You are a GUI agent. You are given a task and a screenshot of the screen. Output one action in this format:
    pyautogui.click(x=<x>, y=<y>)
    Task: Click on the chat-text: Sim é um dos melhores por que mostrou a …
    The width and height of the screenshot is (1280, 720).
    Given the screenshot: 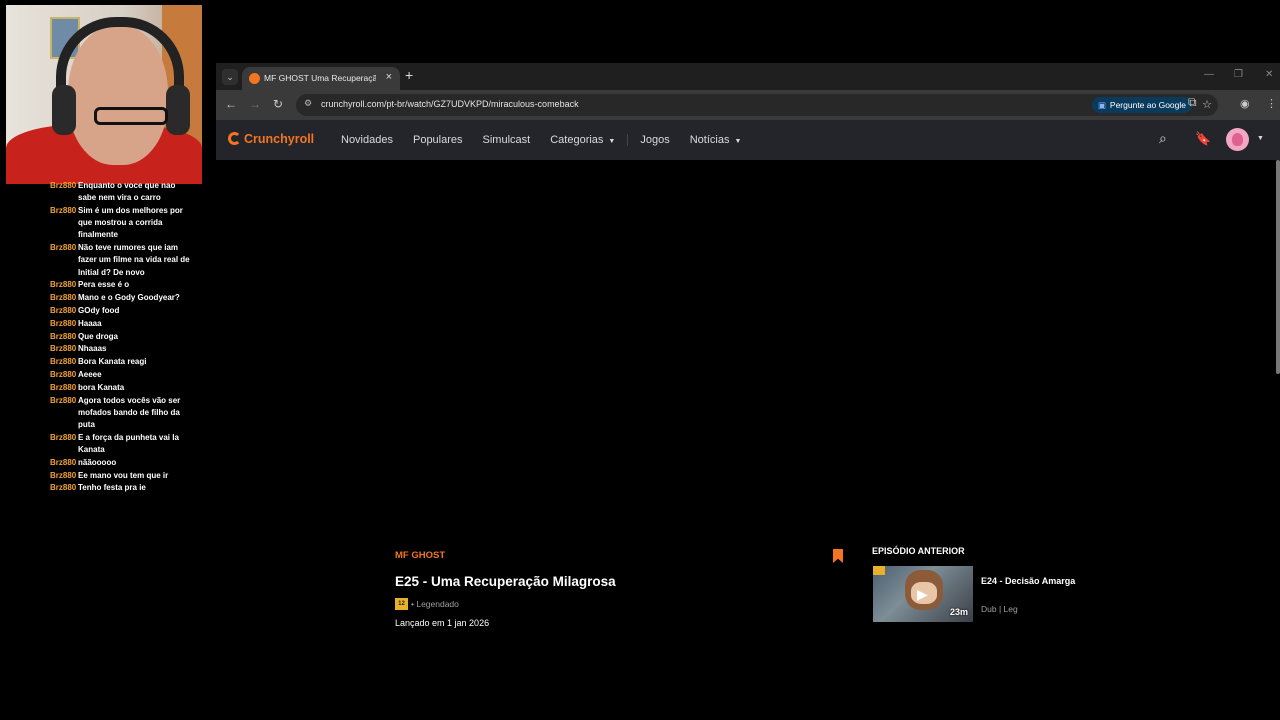 What is the action you would take?
    pyautogui.click(x=130, y=223)
    